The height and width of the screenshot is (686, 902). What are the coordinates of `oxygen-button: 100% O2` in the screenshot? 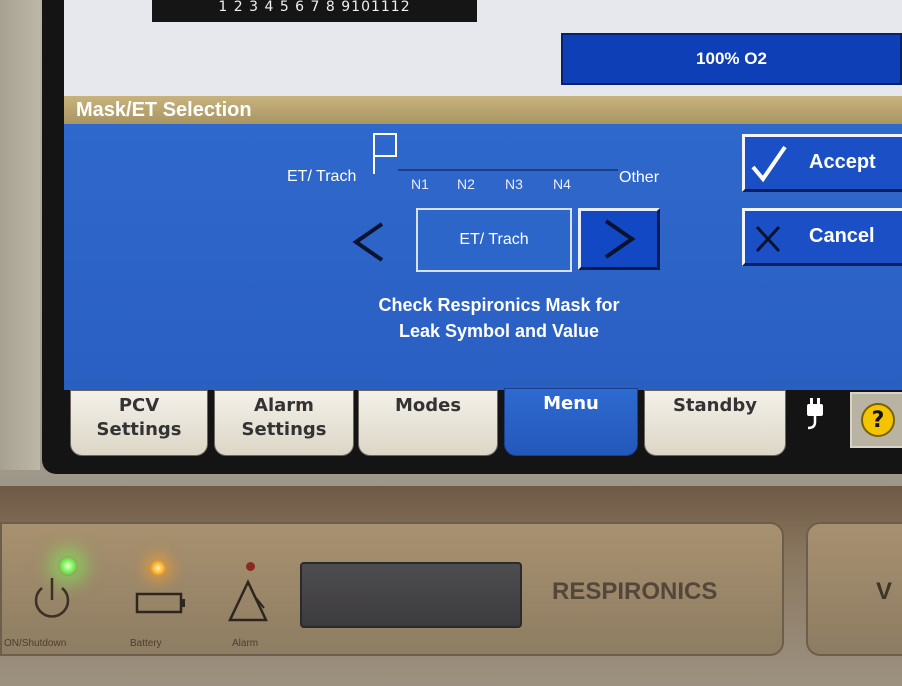 It's located at (731, 59).